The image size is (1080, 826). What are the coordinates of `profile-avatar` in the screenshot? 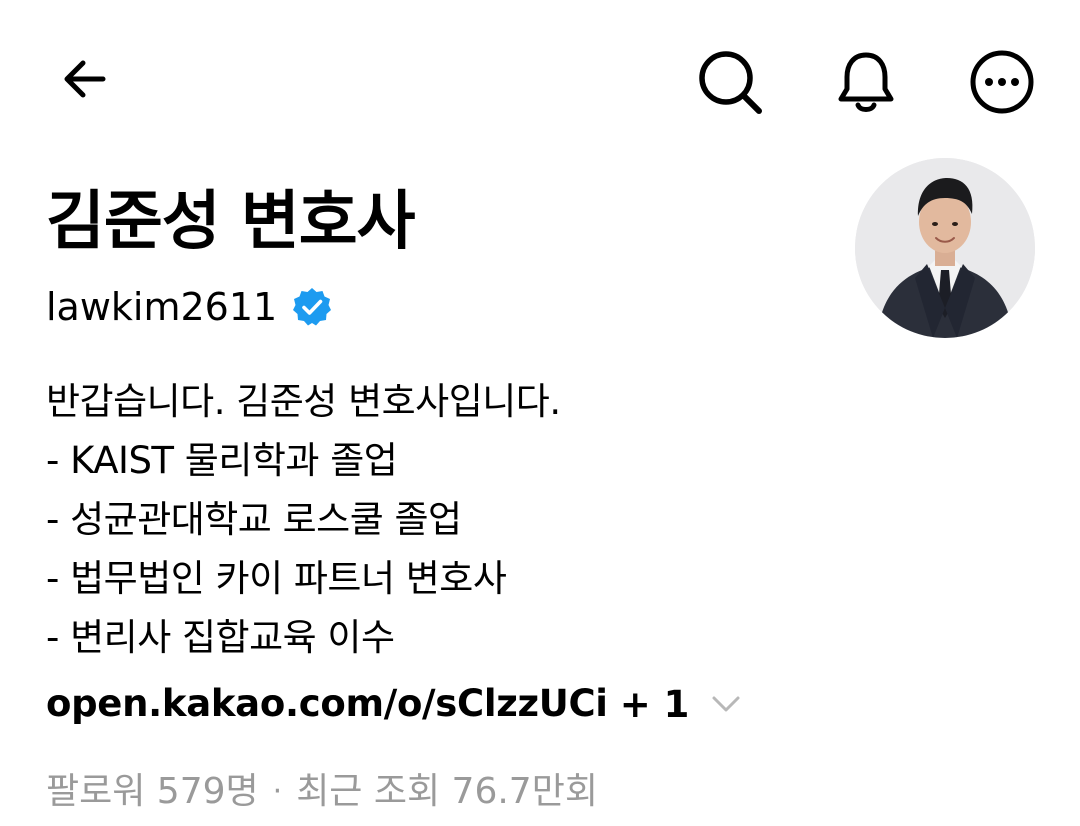 It's located at (945, 248).